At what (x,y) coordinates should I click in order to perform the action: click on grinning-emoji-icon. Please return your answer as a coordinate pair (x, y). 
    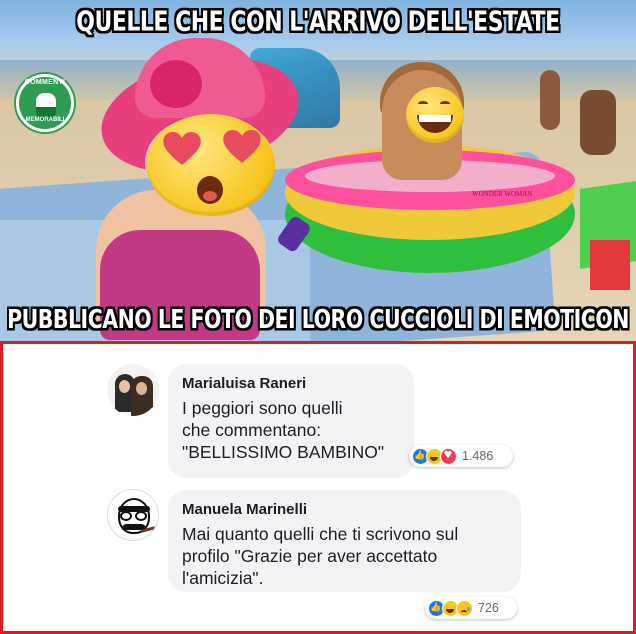
    Looking at the image, I should click on (435, 115).